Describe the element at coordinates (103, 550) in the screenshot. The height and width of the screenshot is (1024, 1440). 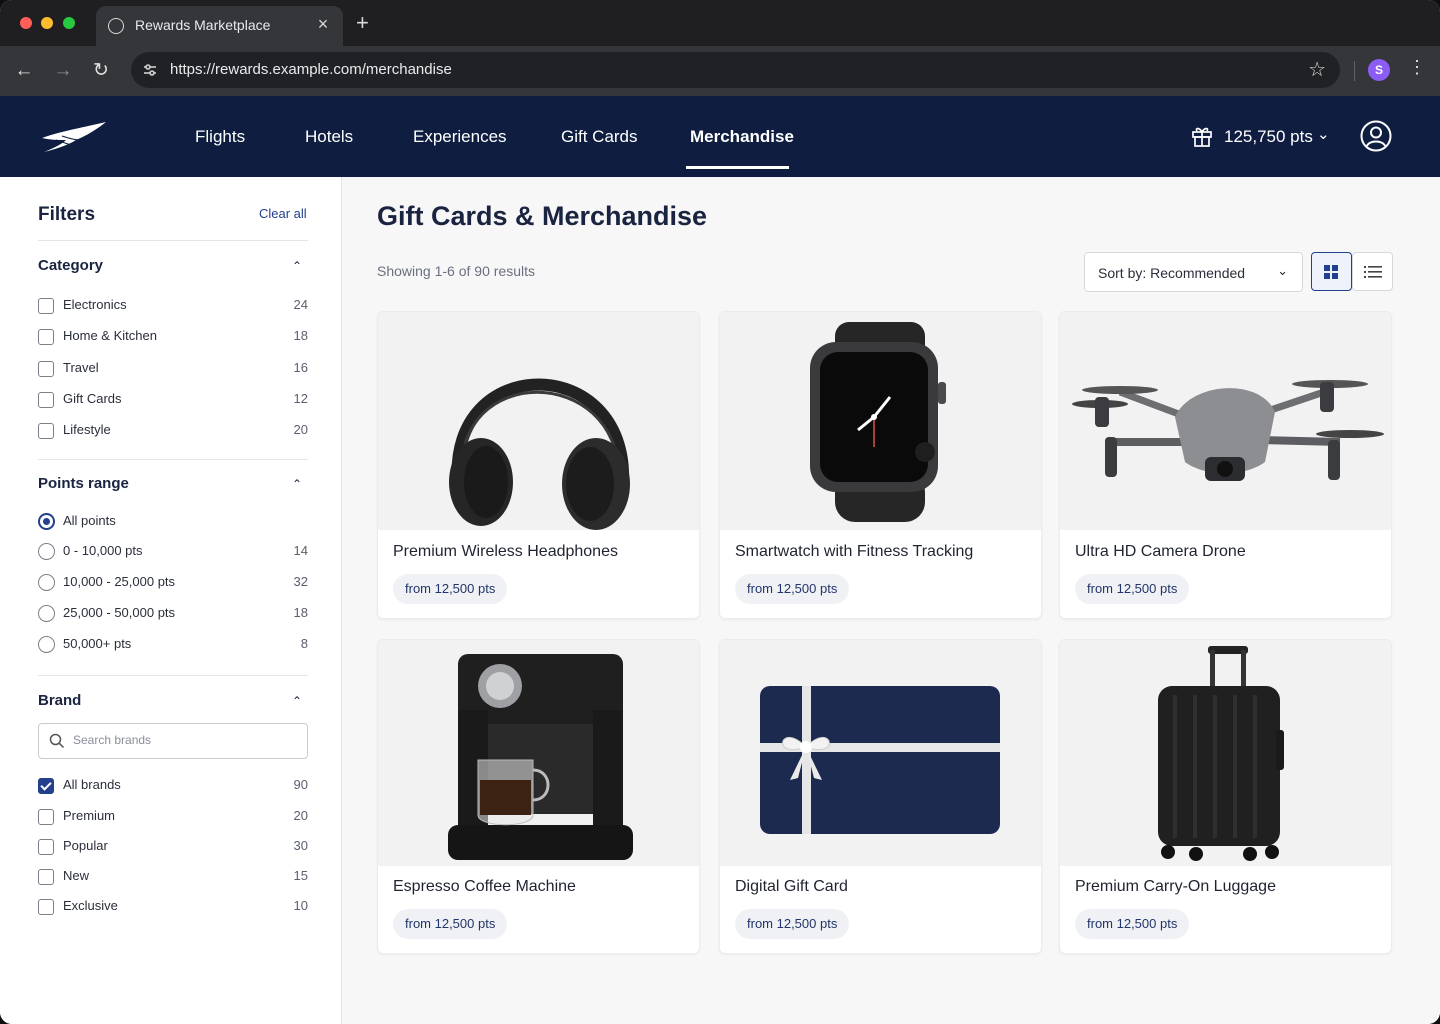
I see `option-label: 0 - 10,000 pts` at that location.